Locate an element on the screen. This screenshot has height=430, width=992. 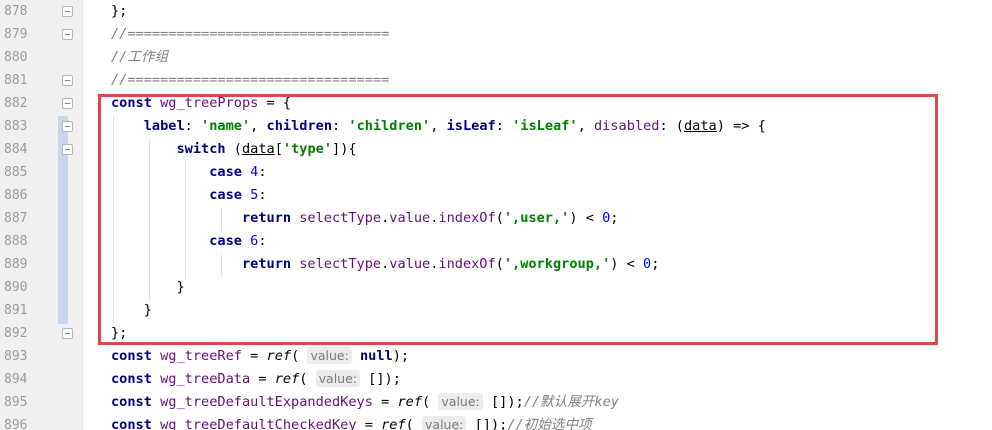
code-token: 'children' is located at coordinates (389, 126).